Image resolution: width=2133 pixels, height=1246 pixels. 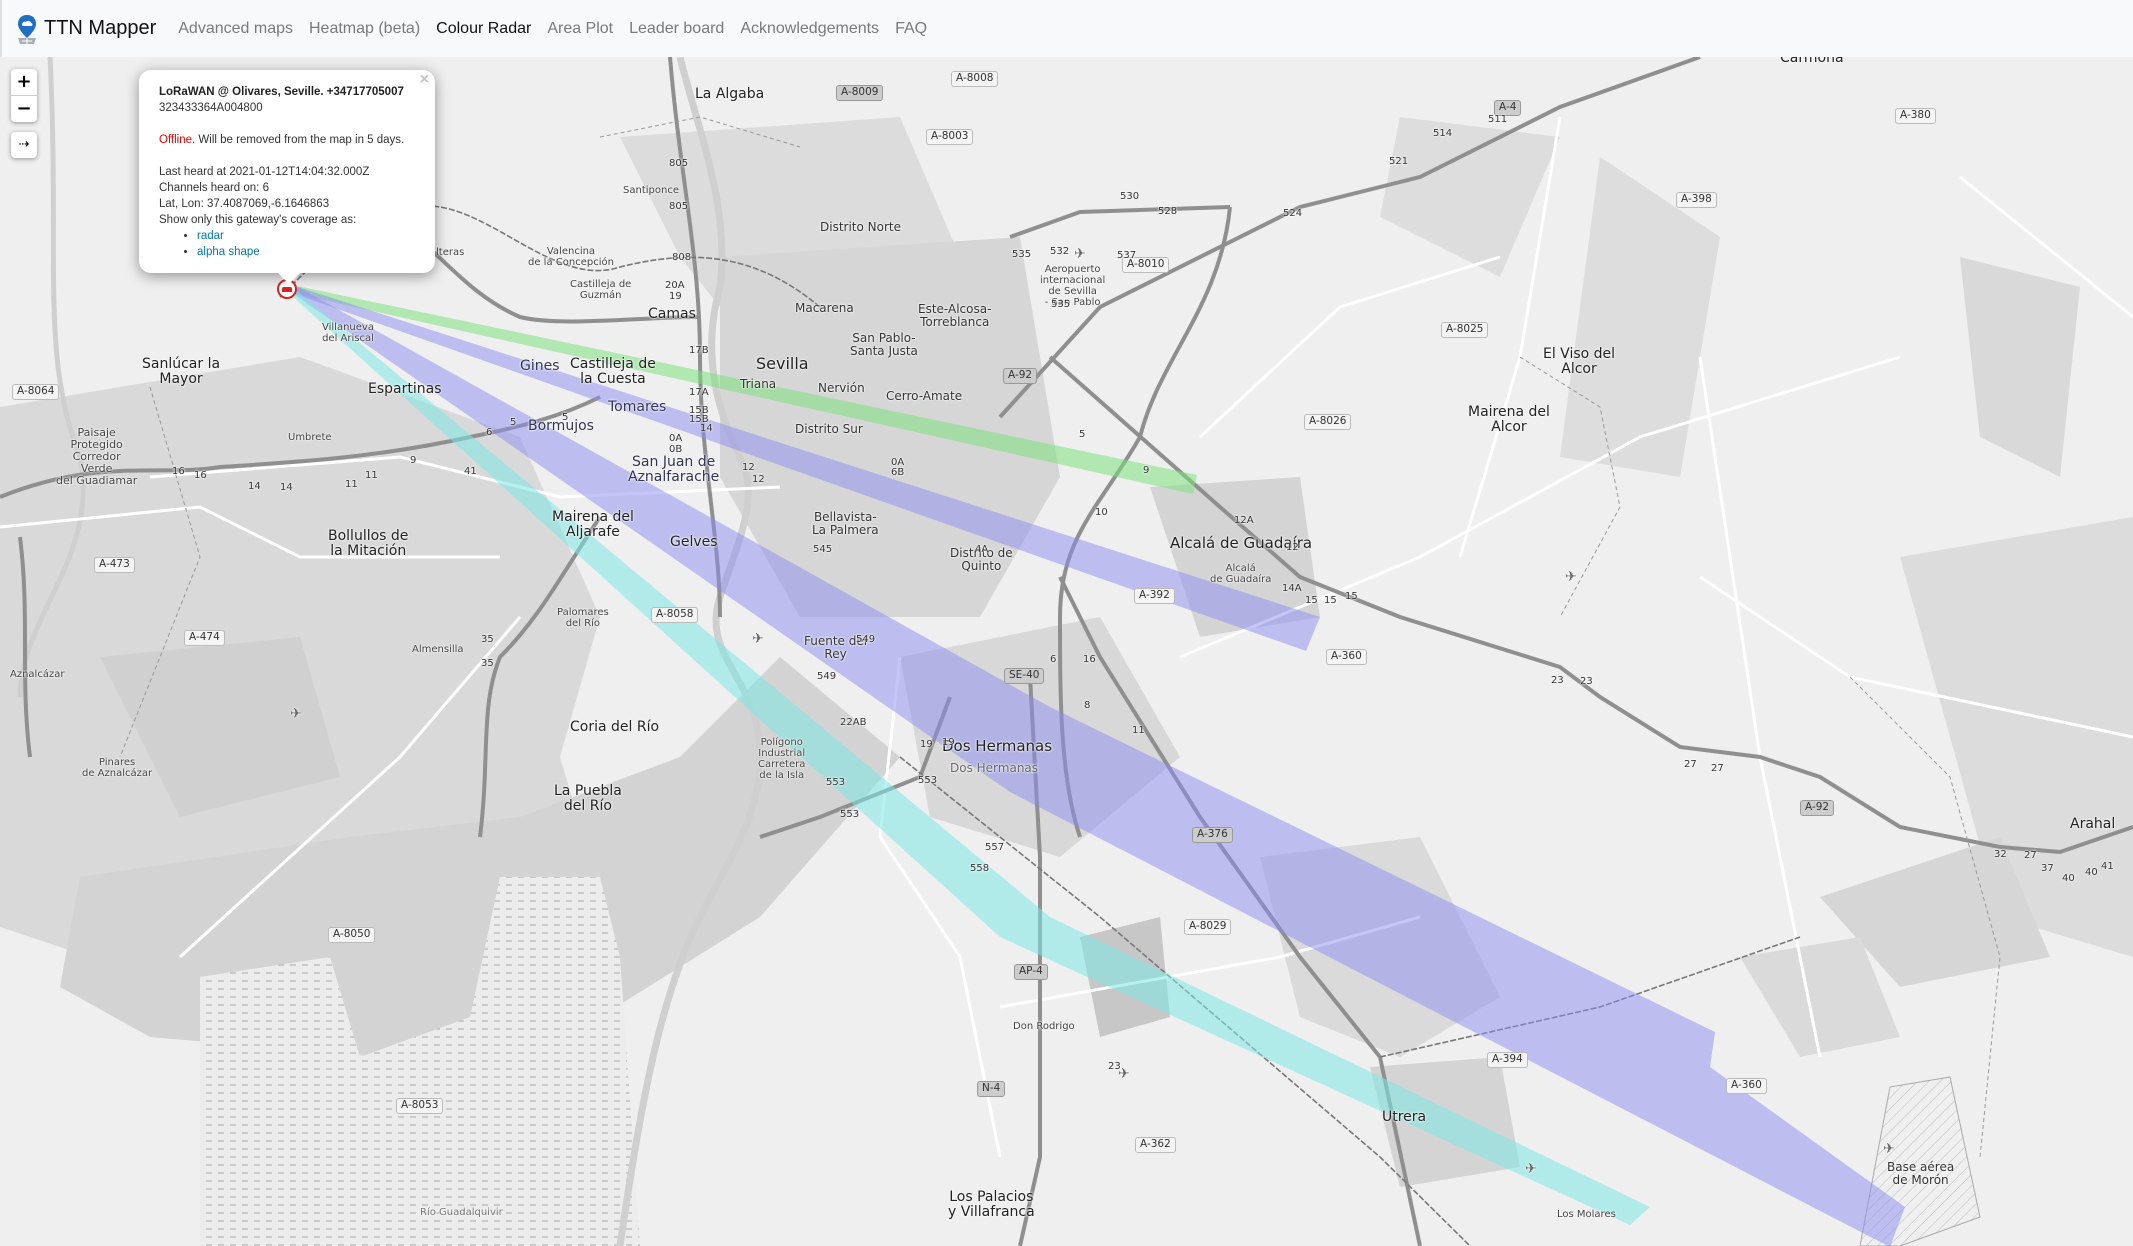 I want to click on exit-number-label: 16, so click(x=200, y=475).